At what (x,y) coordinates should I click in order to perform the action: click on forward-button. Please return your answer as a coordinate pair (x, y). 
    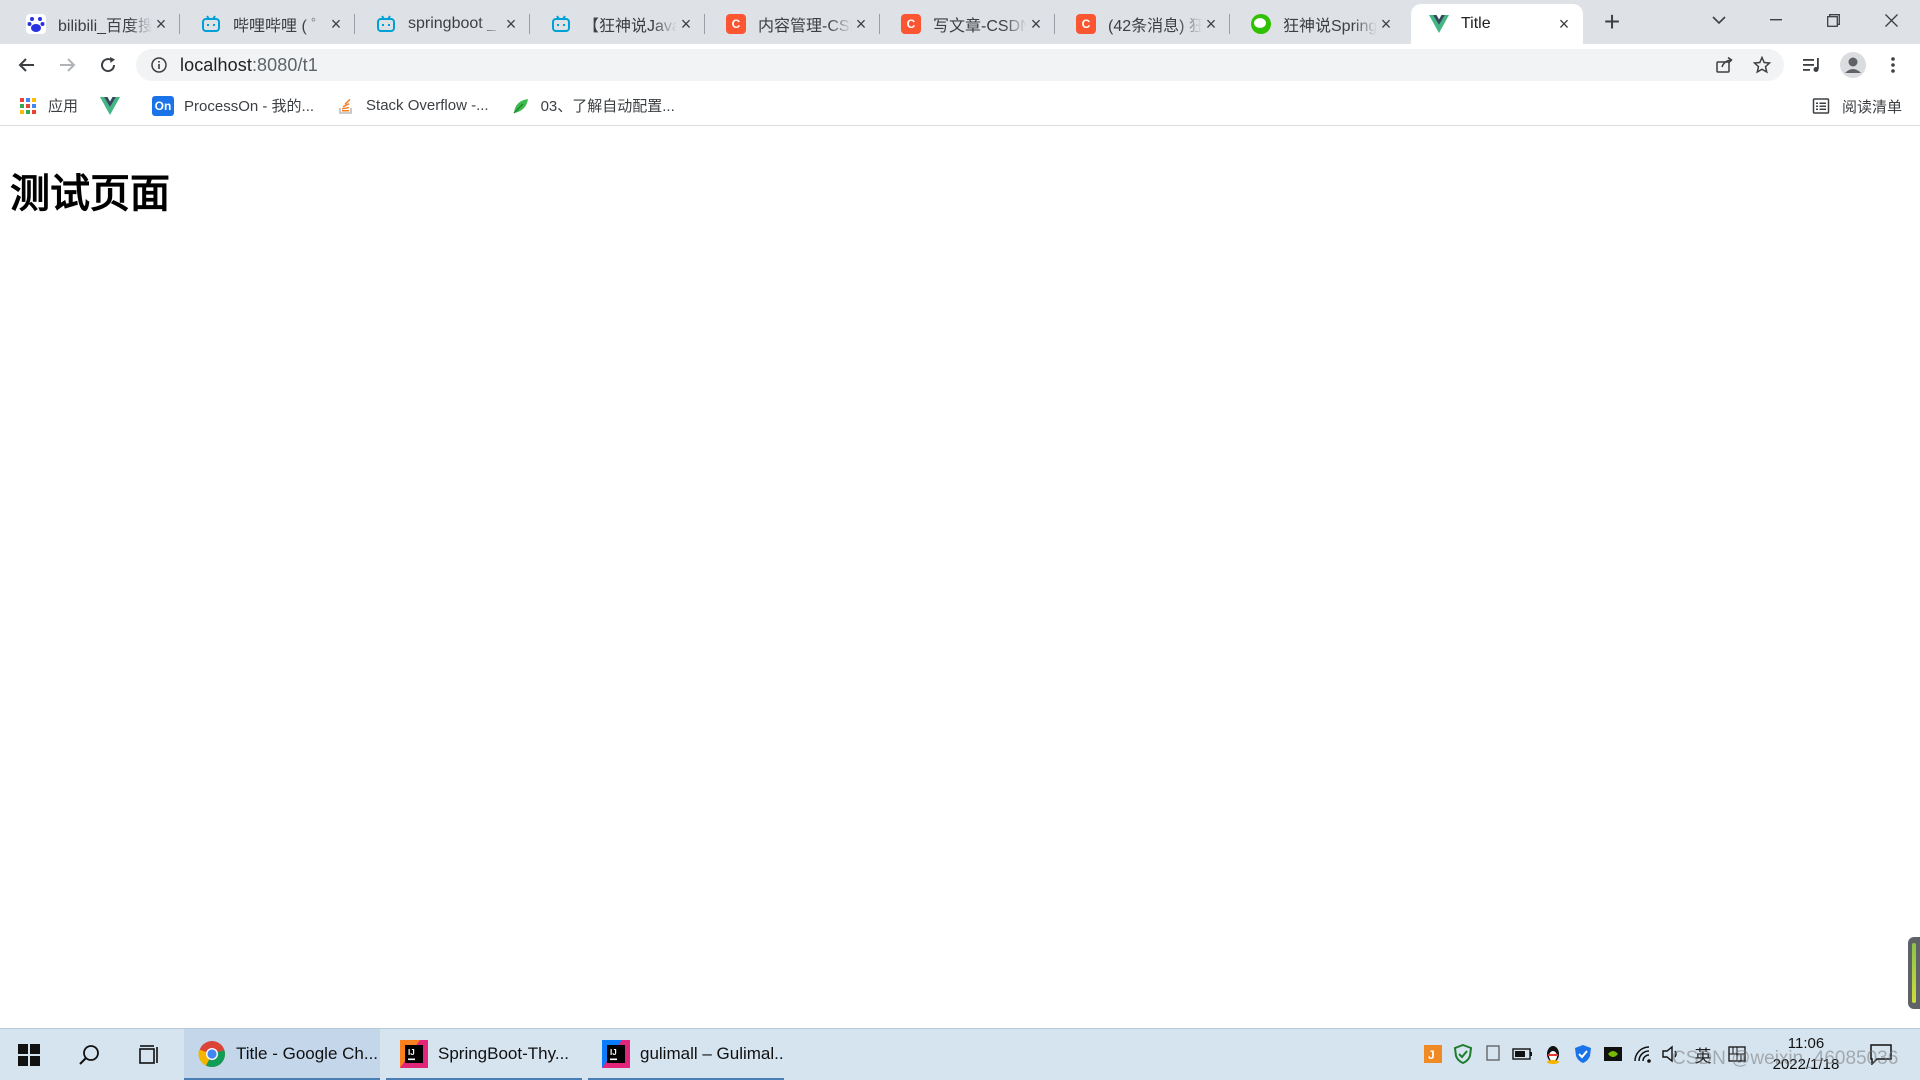
    Looking at the image, I should click on (67, 65).